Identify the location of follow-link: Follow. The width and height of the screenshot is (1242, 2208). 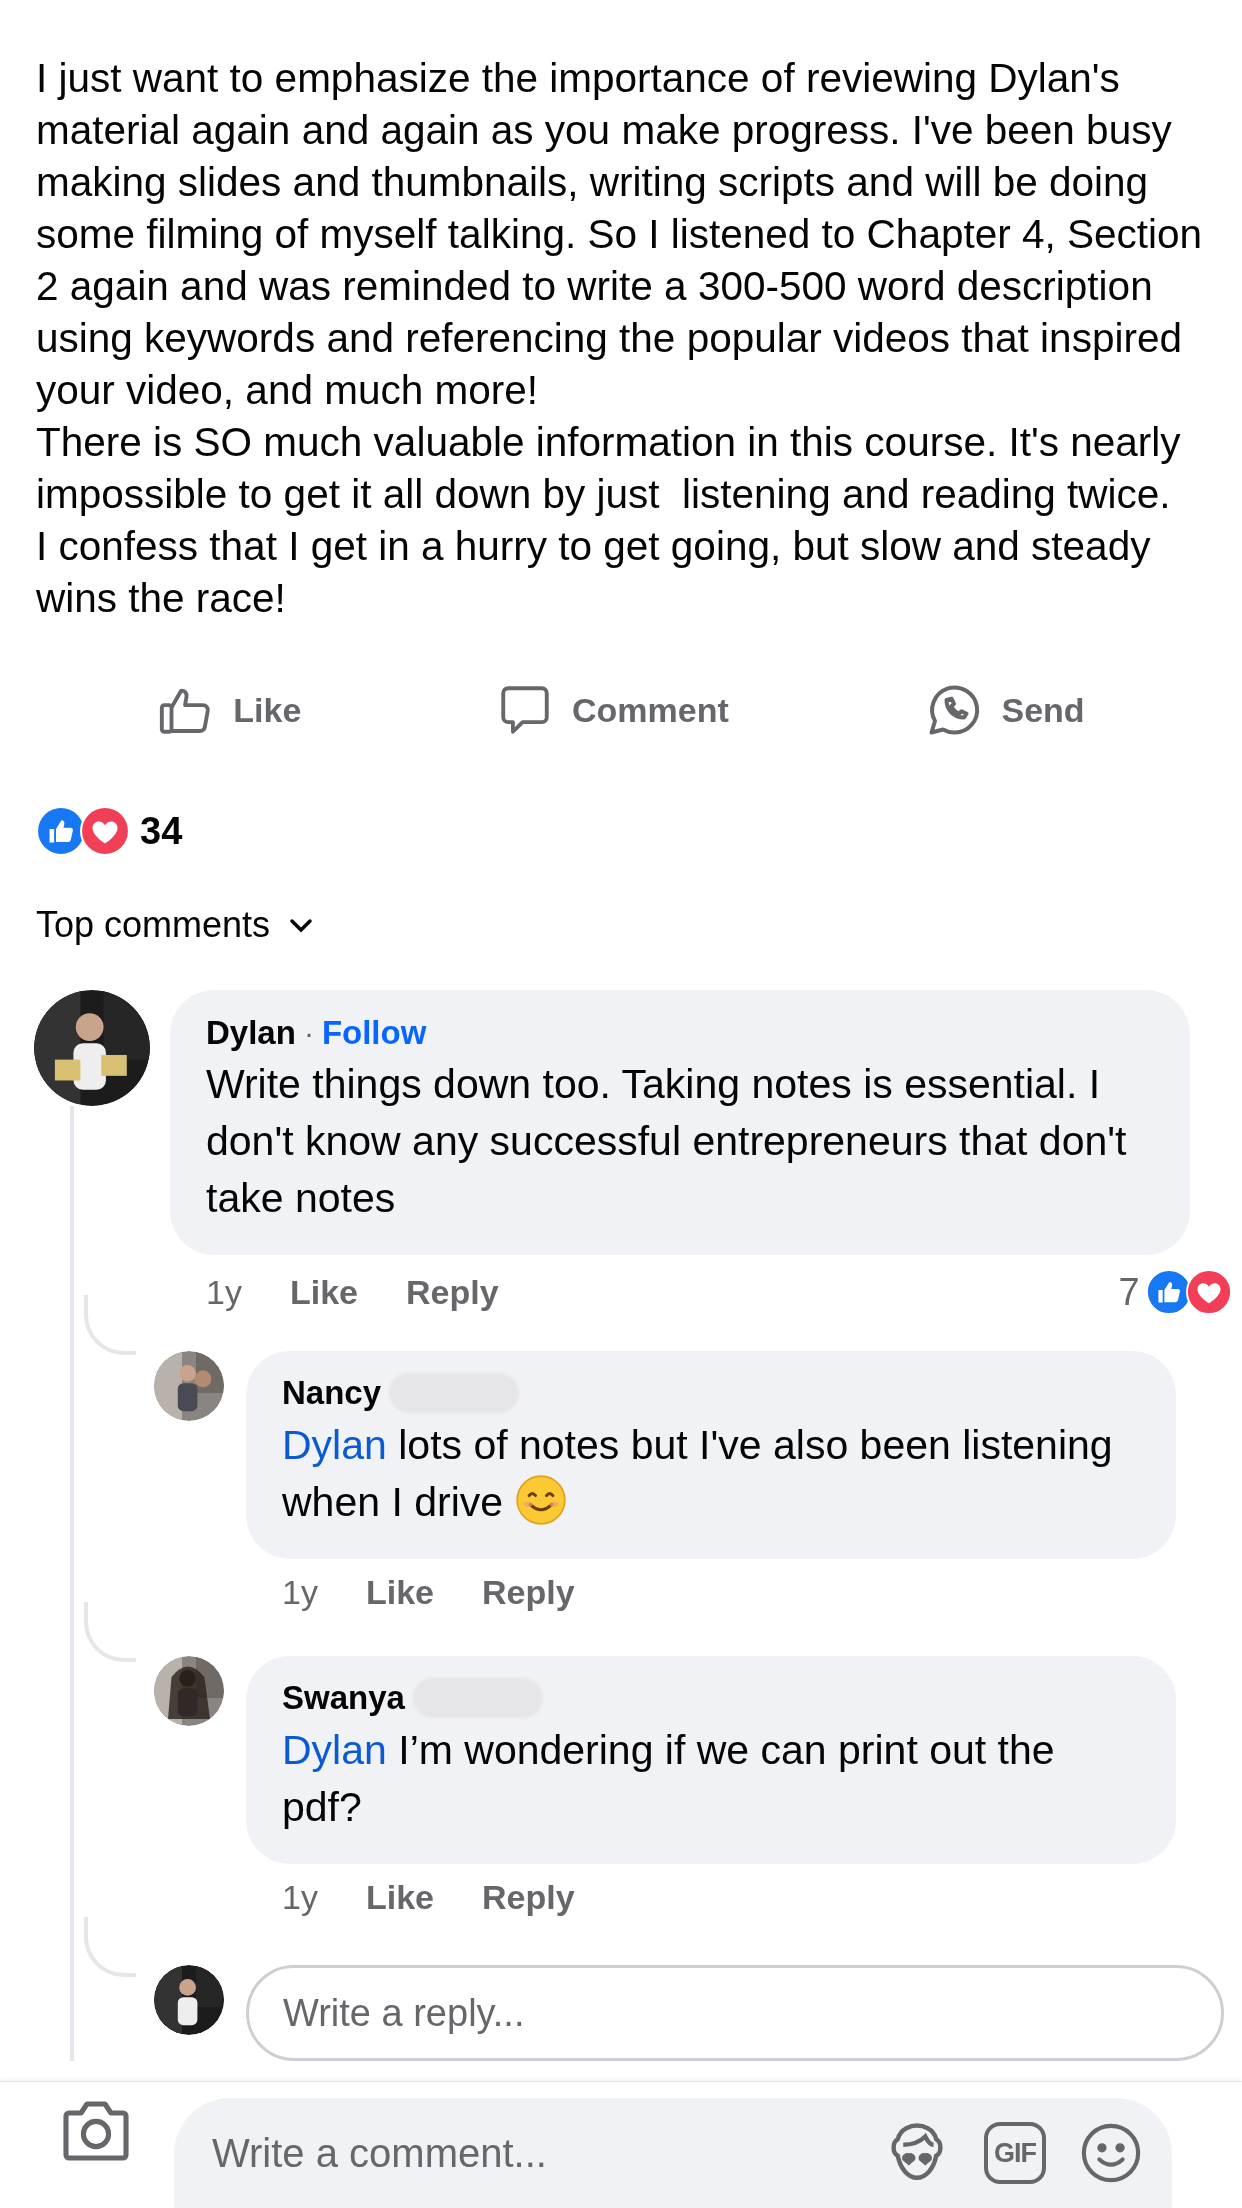
(374, 1033).